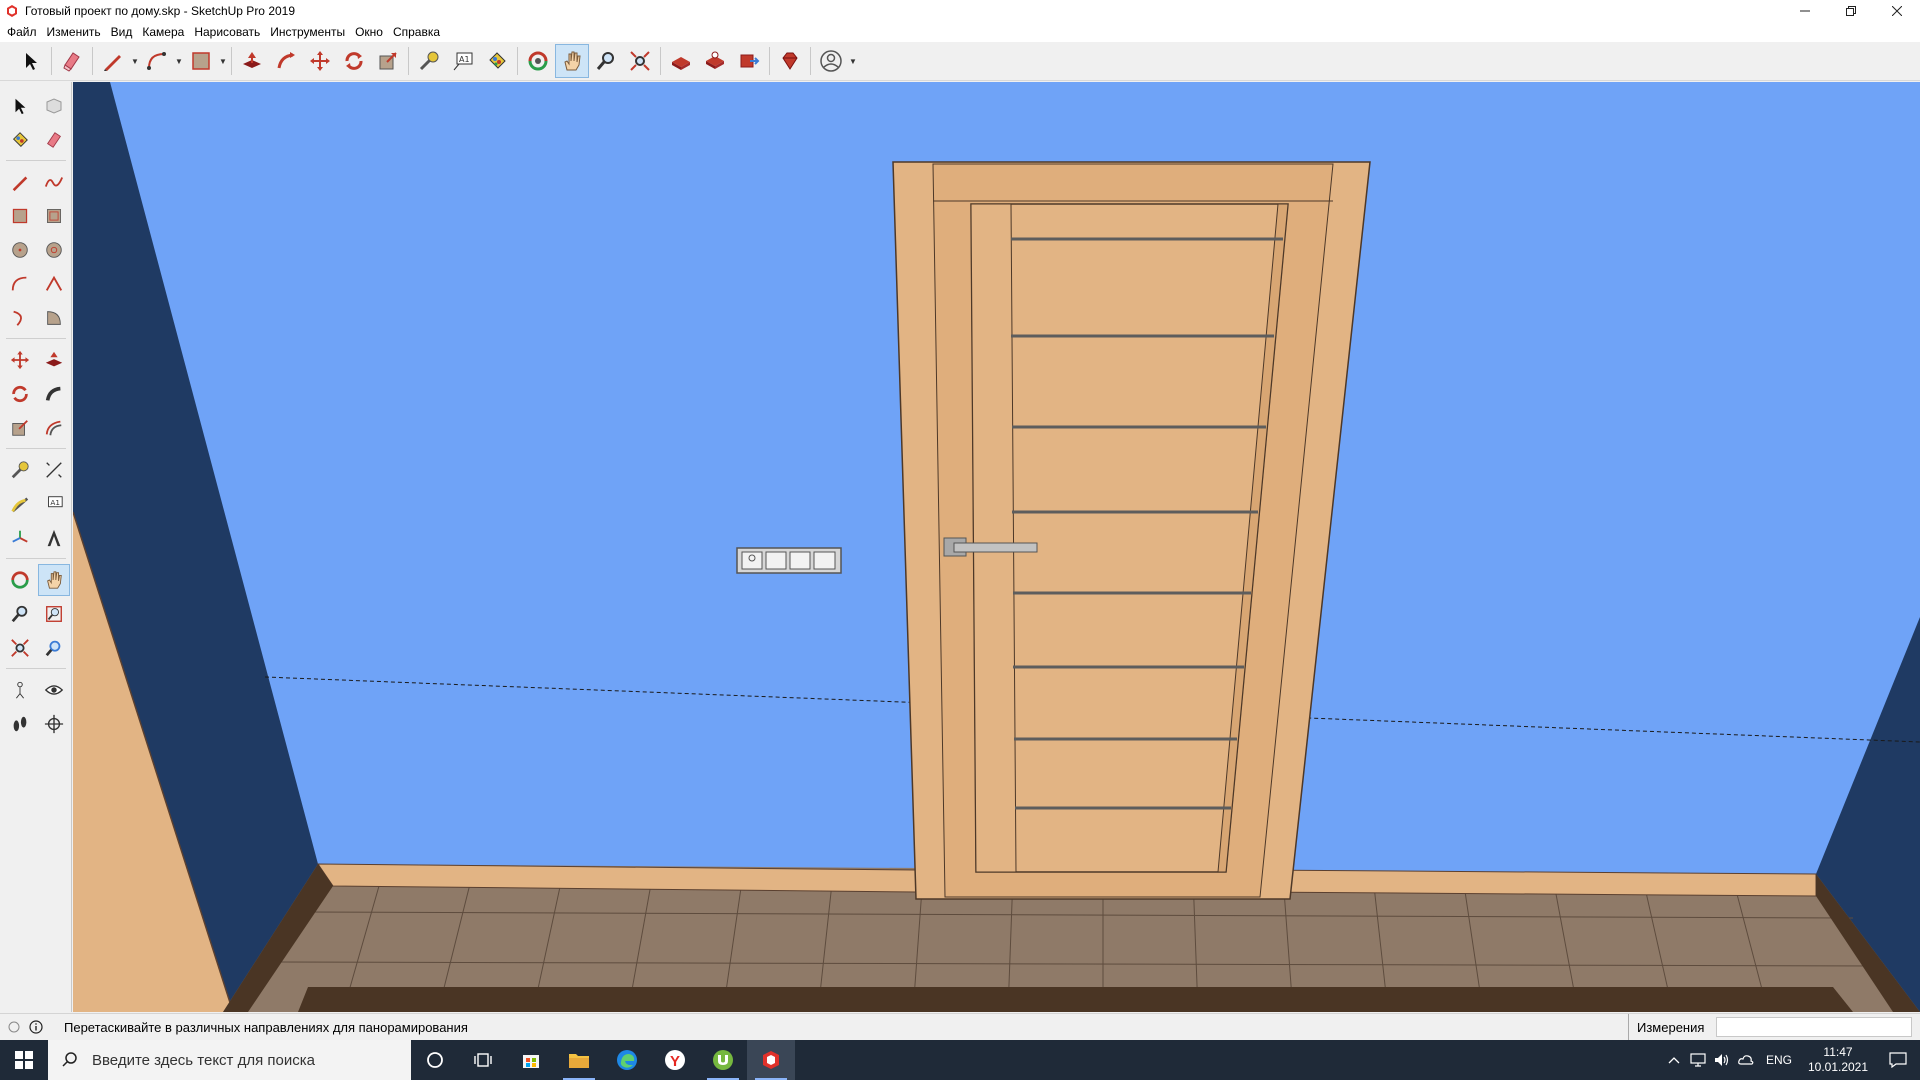 This screenshot has height=1080, width=1920. I want to click on scale-tool-button, so click(388, 61).